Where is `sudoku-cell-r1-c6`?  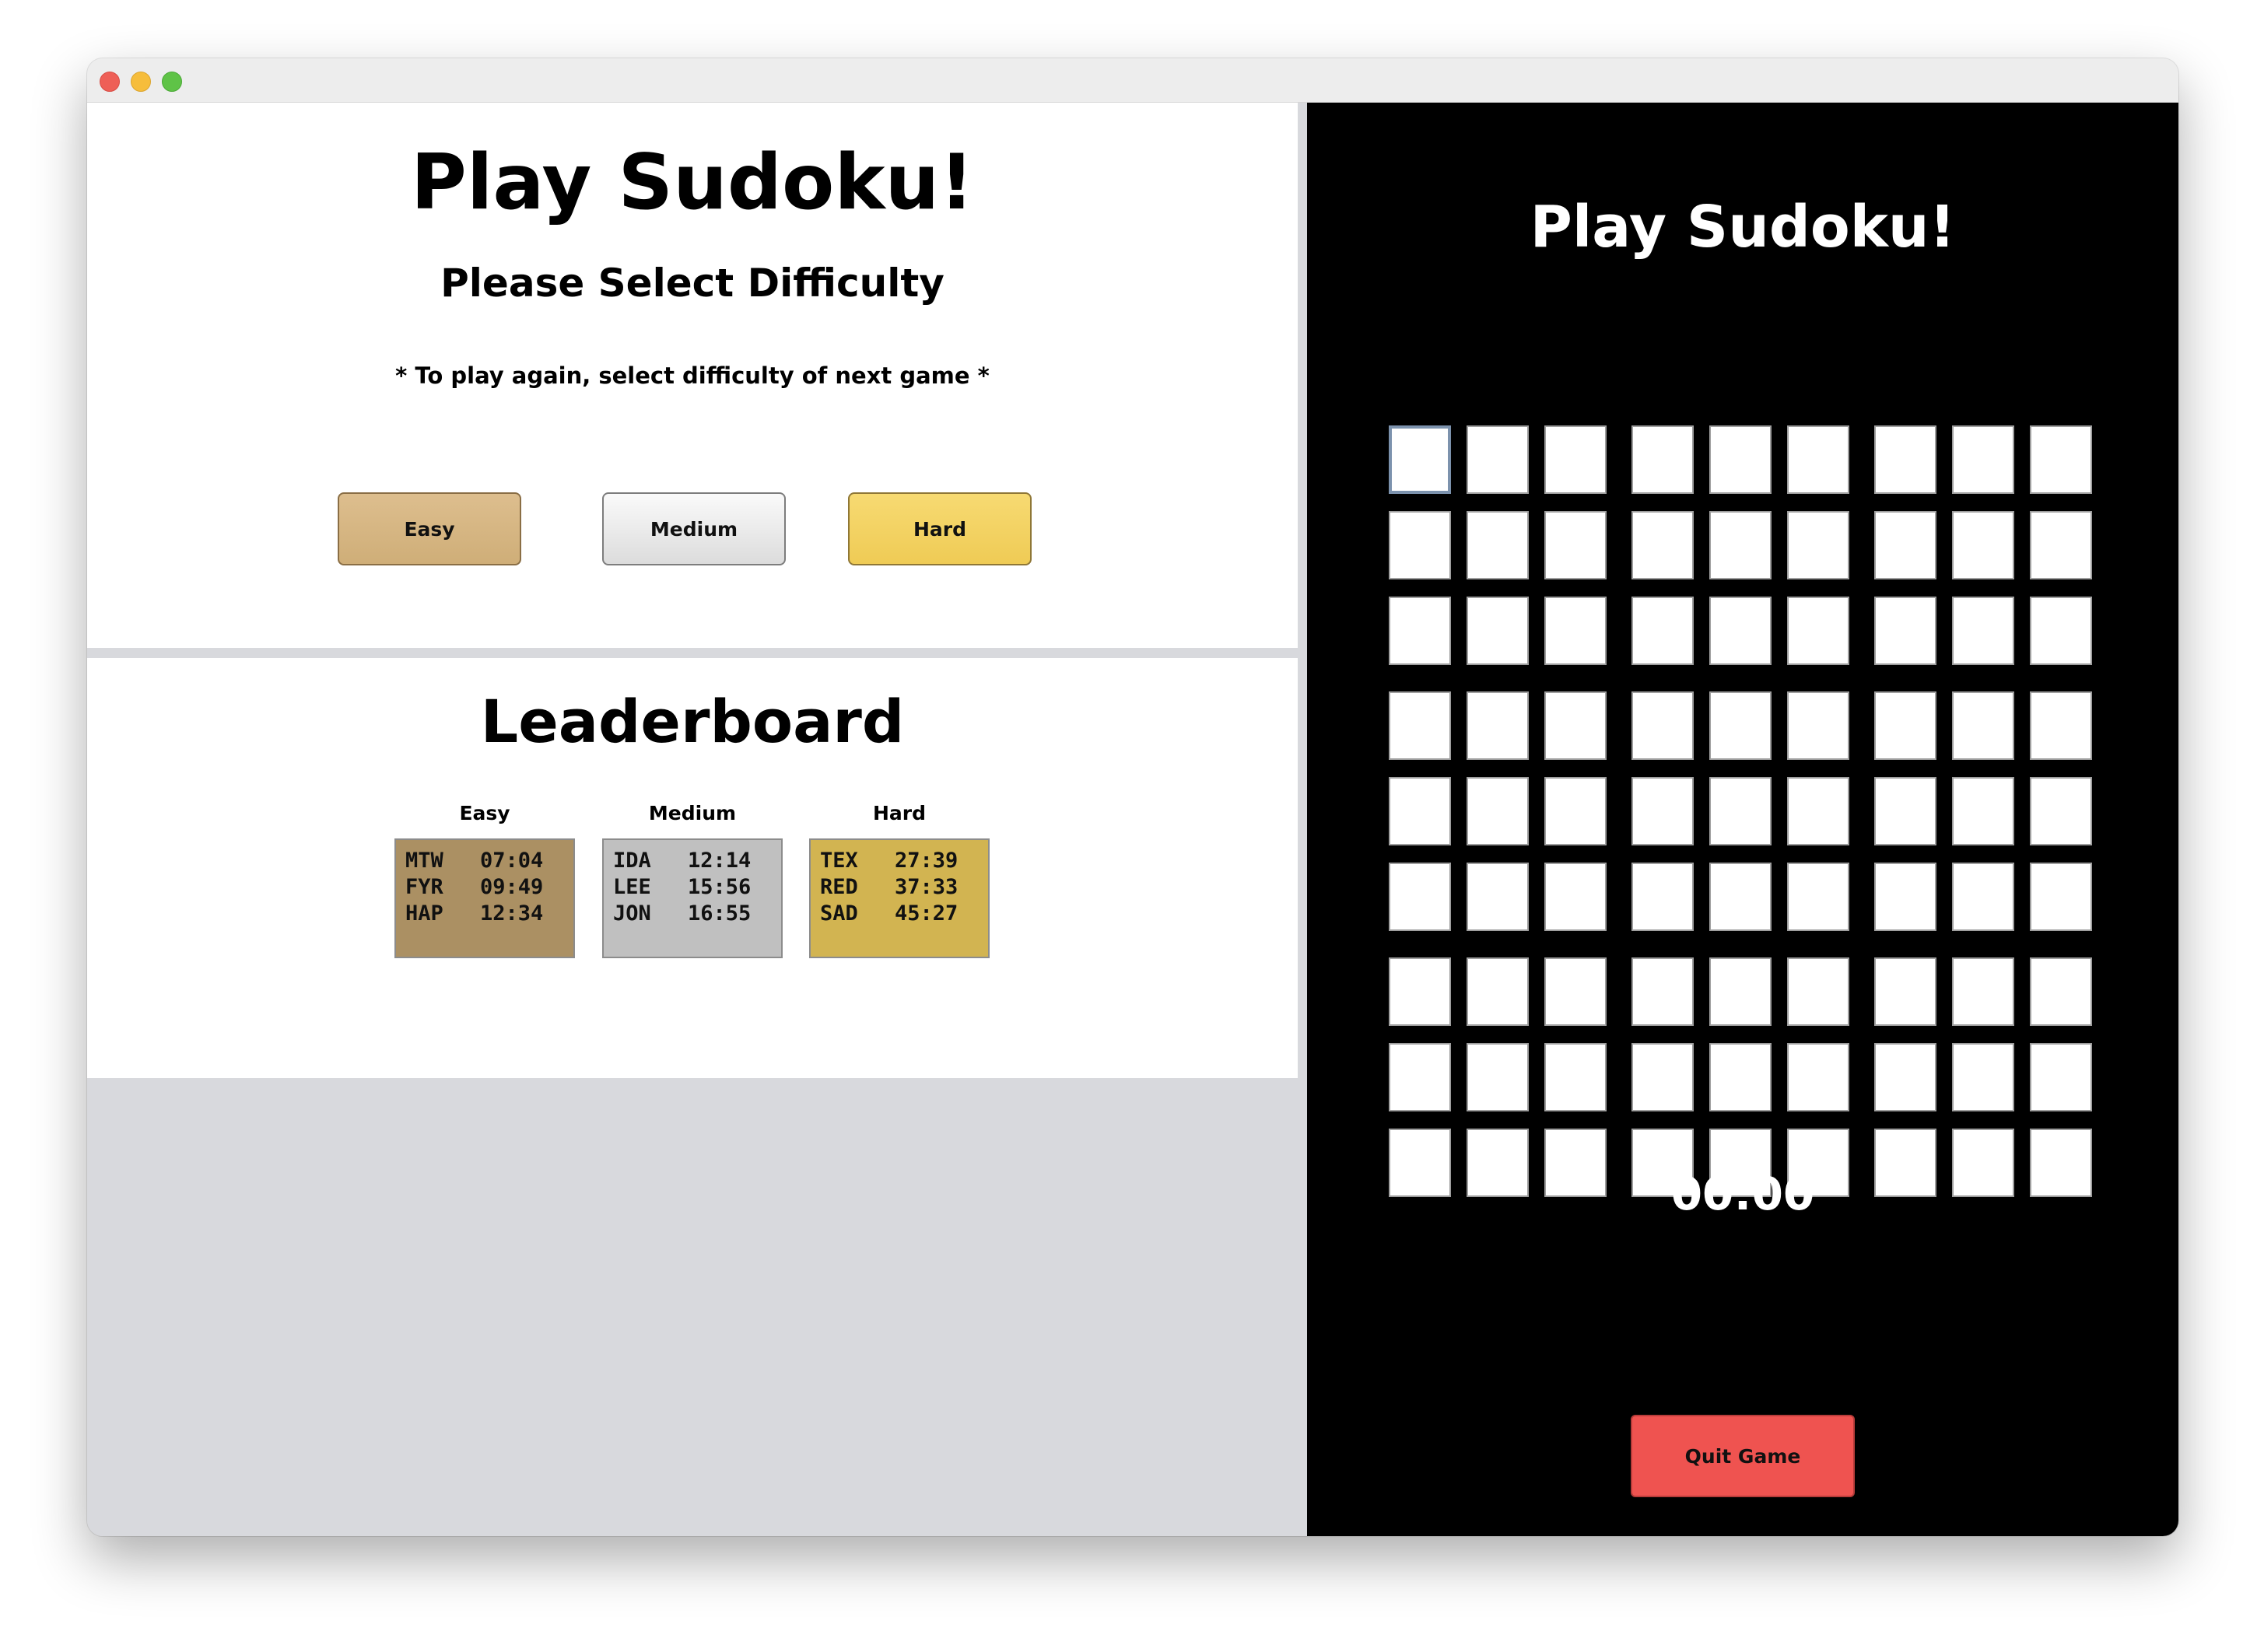
sudoku-cell-r1-c6 is located at coordinates (1818, 460).